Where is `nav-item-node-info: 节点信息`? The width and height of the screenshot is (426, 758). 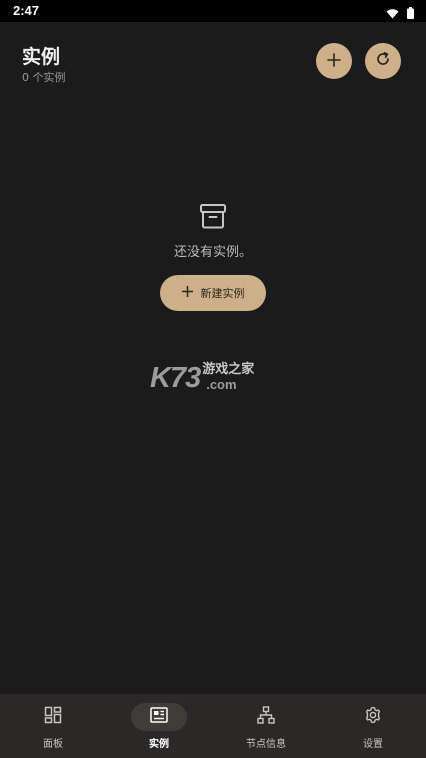
nav-item-node-info: 节点信息 is located at coordinates (266, 726).